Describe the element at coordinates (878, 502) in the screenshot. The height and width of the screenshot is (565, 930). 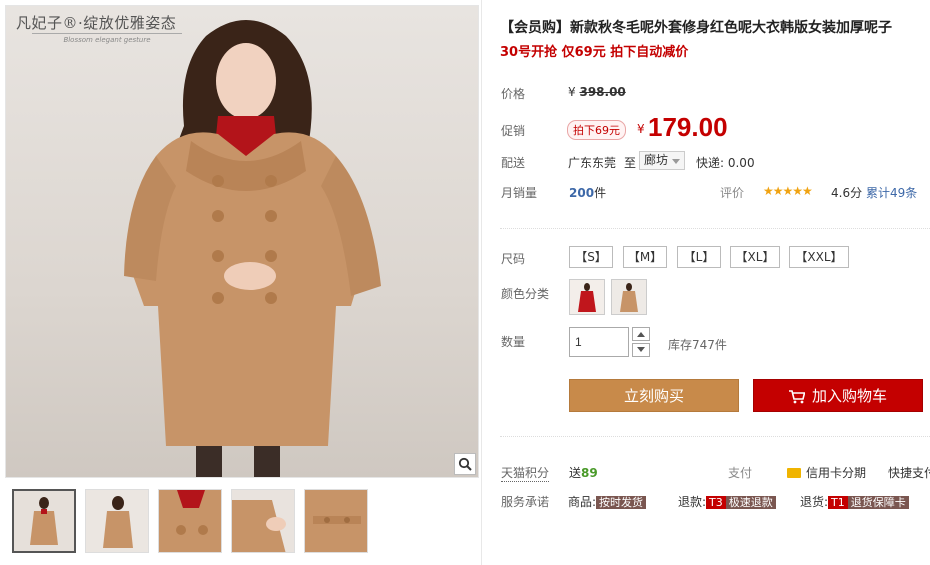
I see `return-guarantee-badge: 退货保障卡` at that location.